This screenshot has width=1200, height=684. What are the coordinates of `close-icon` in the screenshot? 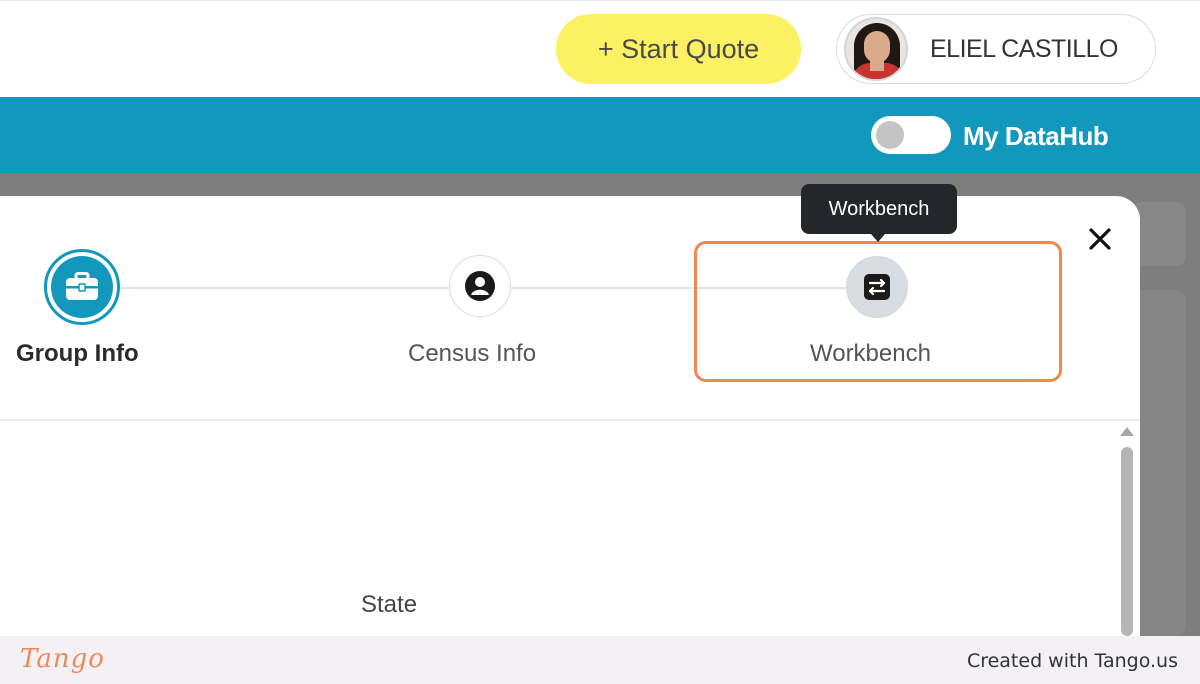 It's located at (1100, 239).